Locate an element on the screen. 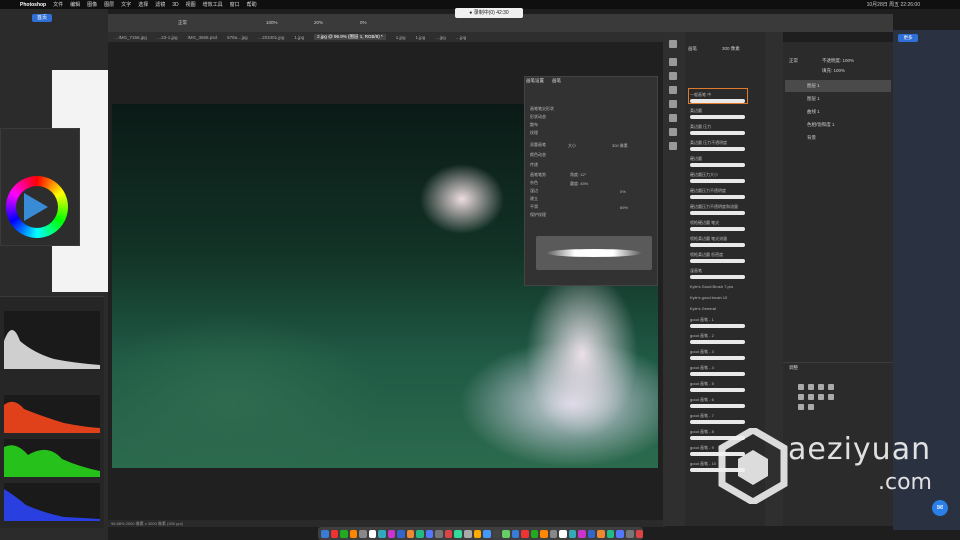  chat-icon: ✉ is located at coordinates (940, 508).